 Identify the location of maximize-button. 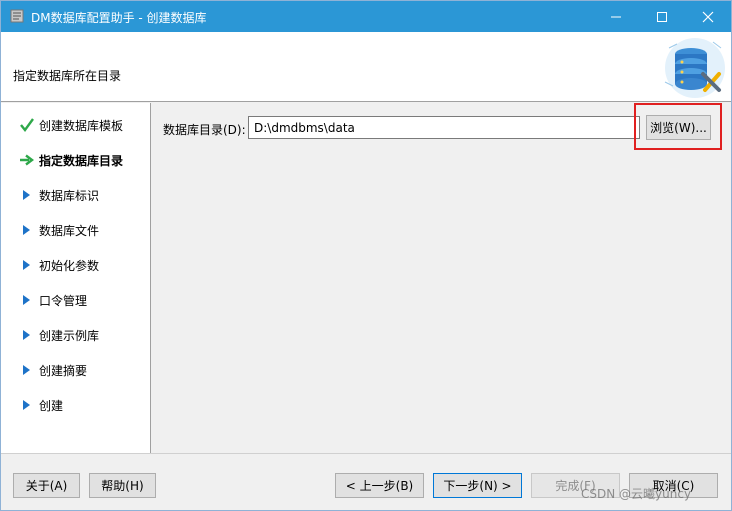
(662, 16).